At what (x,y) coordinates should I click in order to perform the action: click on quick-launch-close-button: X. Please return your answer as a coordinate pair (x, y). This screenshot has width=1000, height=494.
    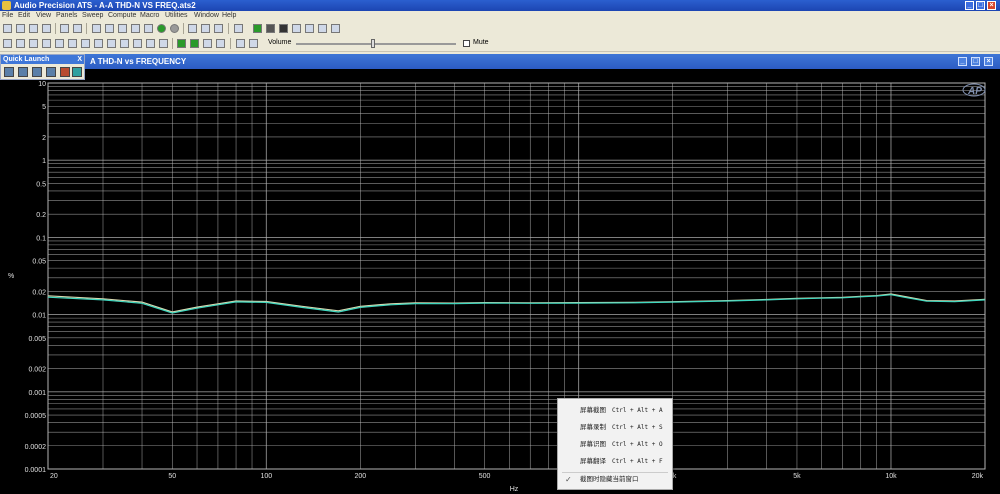
    Looking at the image, I should click on (79, 59).